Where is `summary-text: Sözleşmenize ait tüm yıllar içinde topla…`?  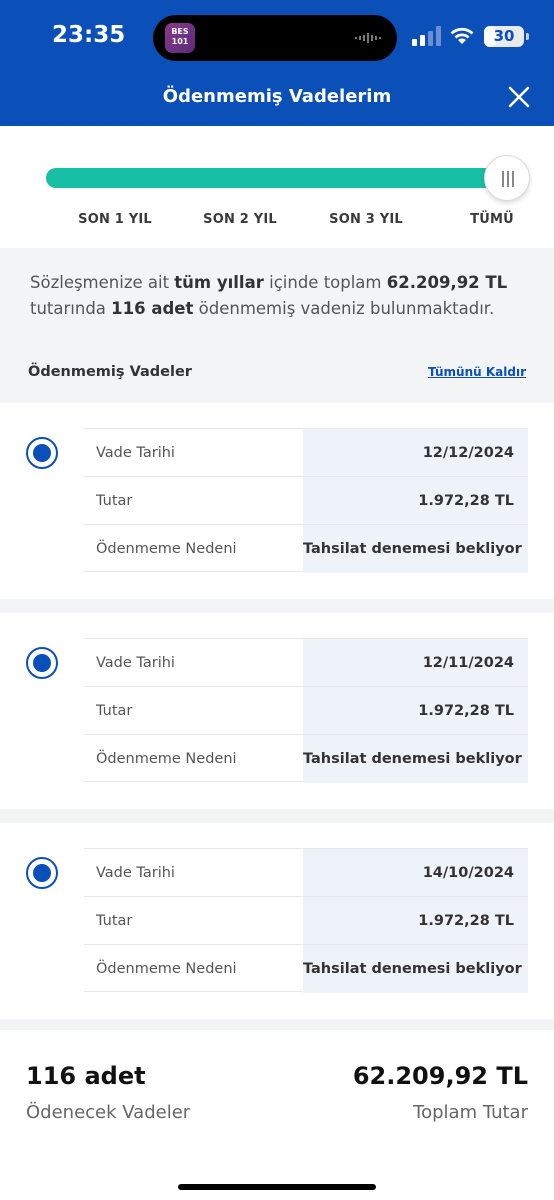 summary-text: Sözleşmenize ait tüm yıllar içinde topla… is located at coordinates (280, 296).